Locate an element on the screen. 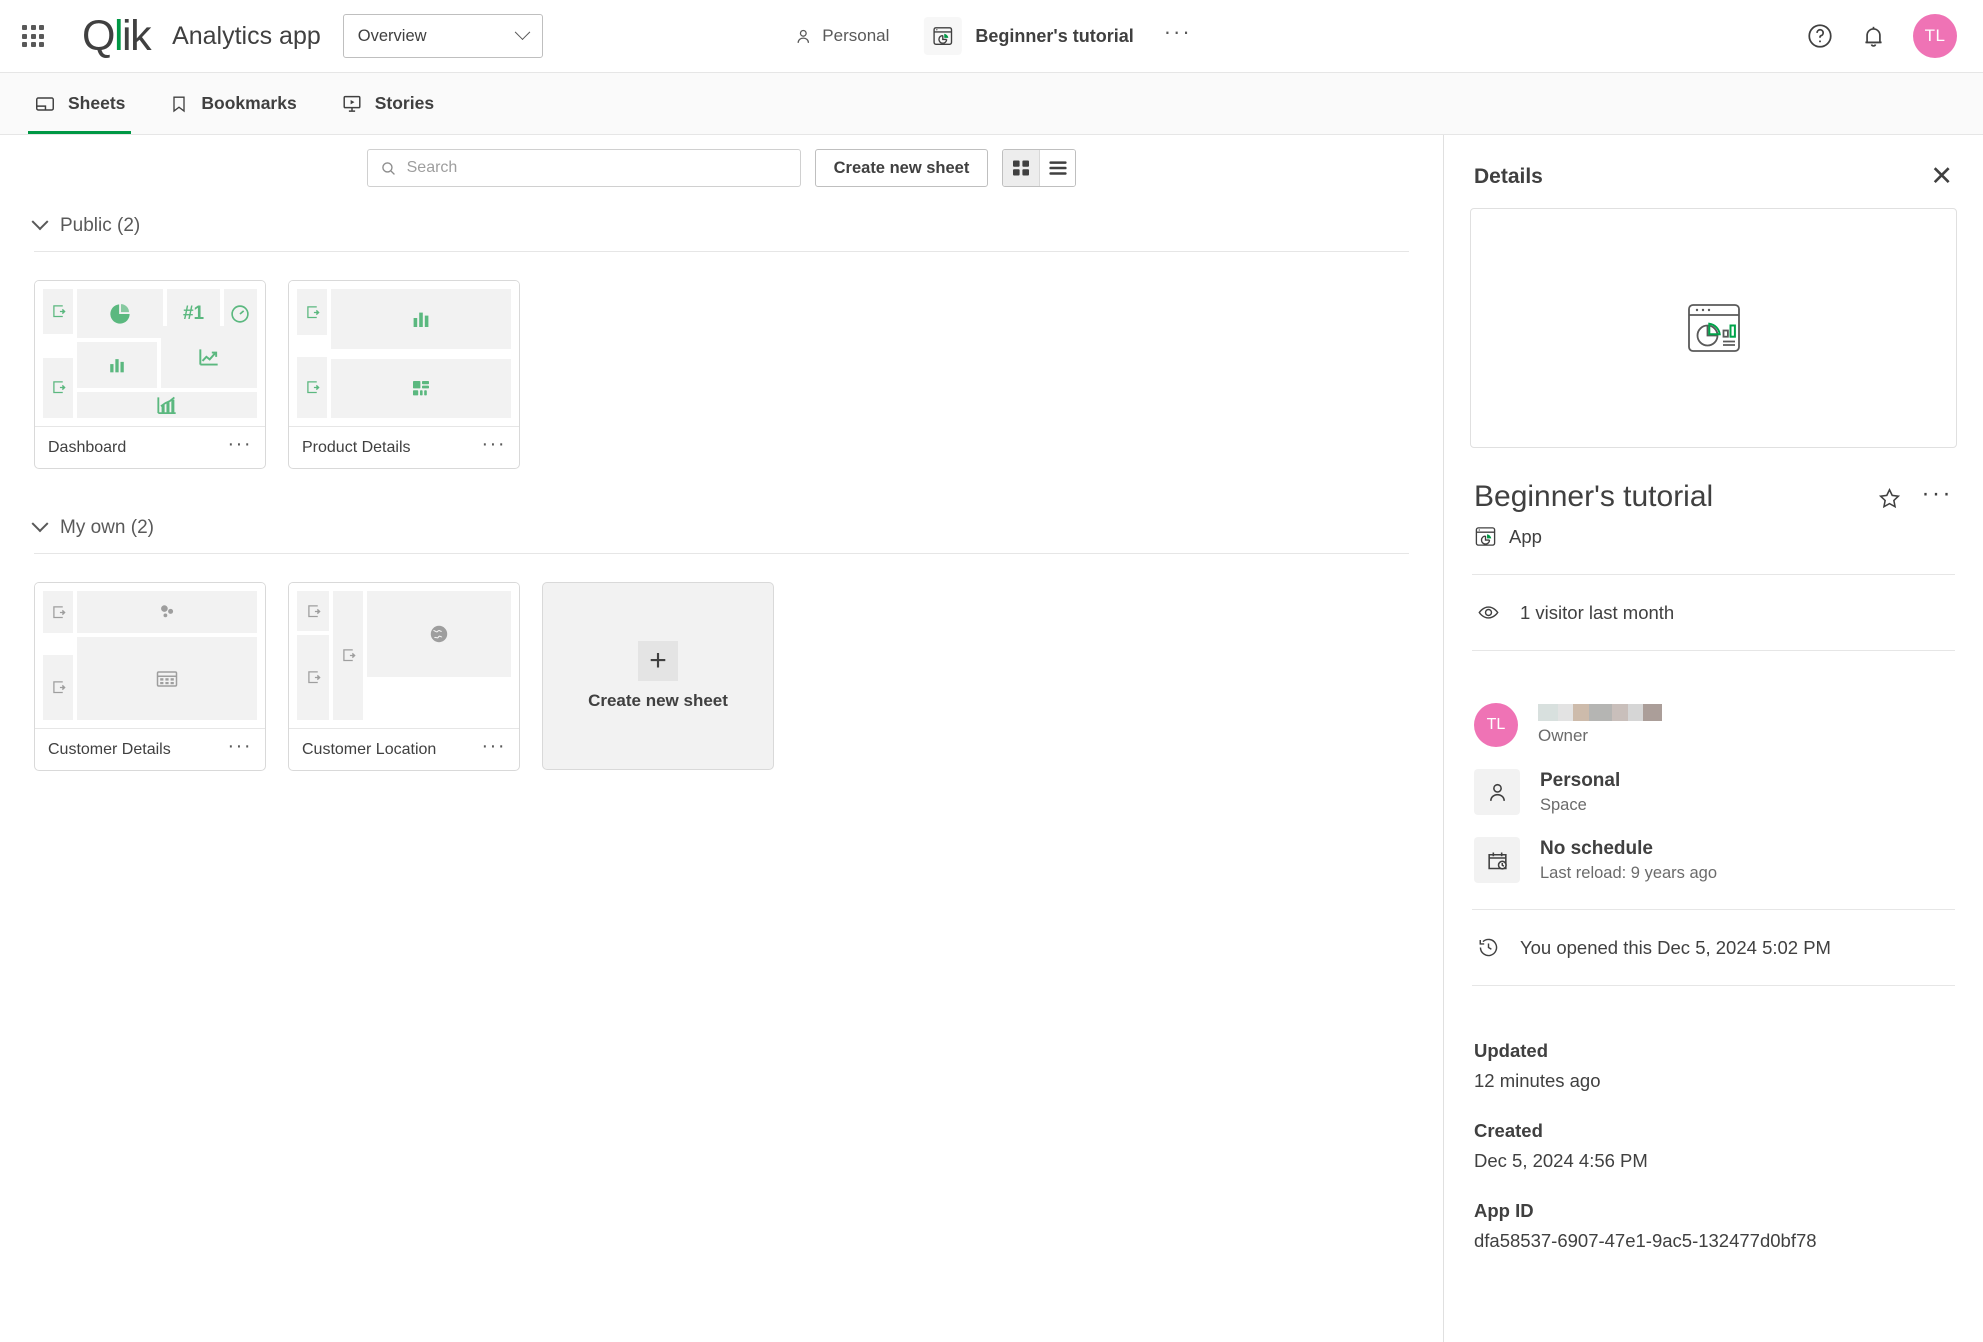  details-field-key: Created is located at coordinates (1508, 1130).